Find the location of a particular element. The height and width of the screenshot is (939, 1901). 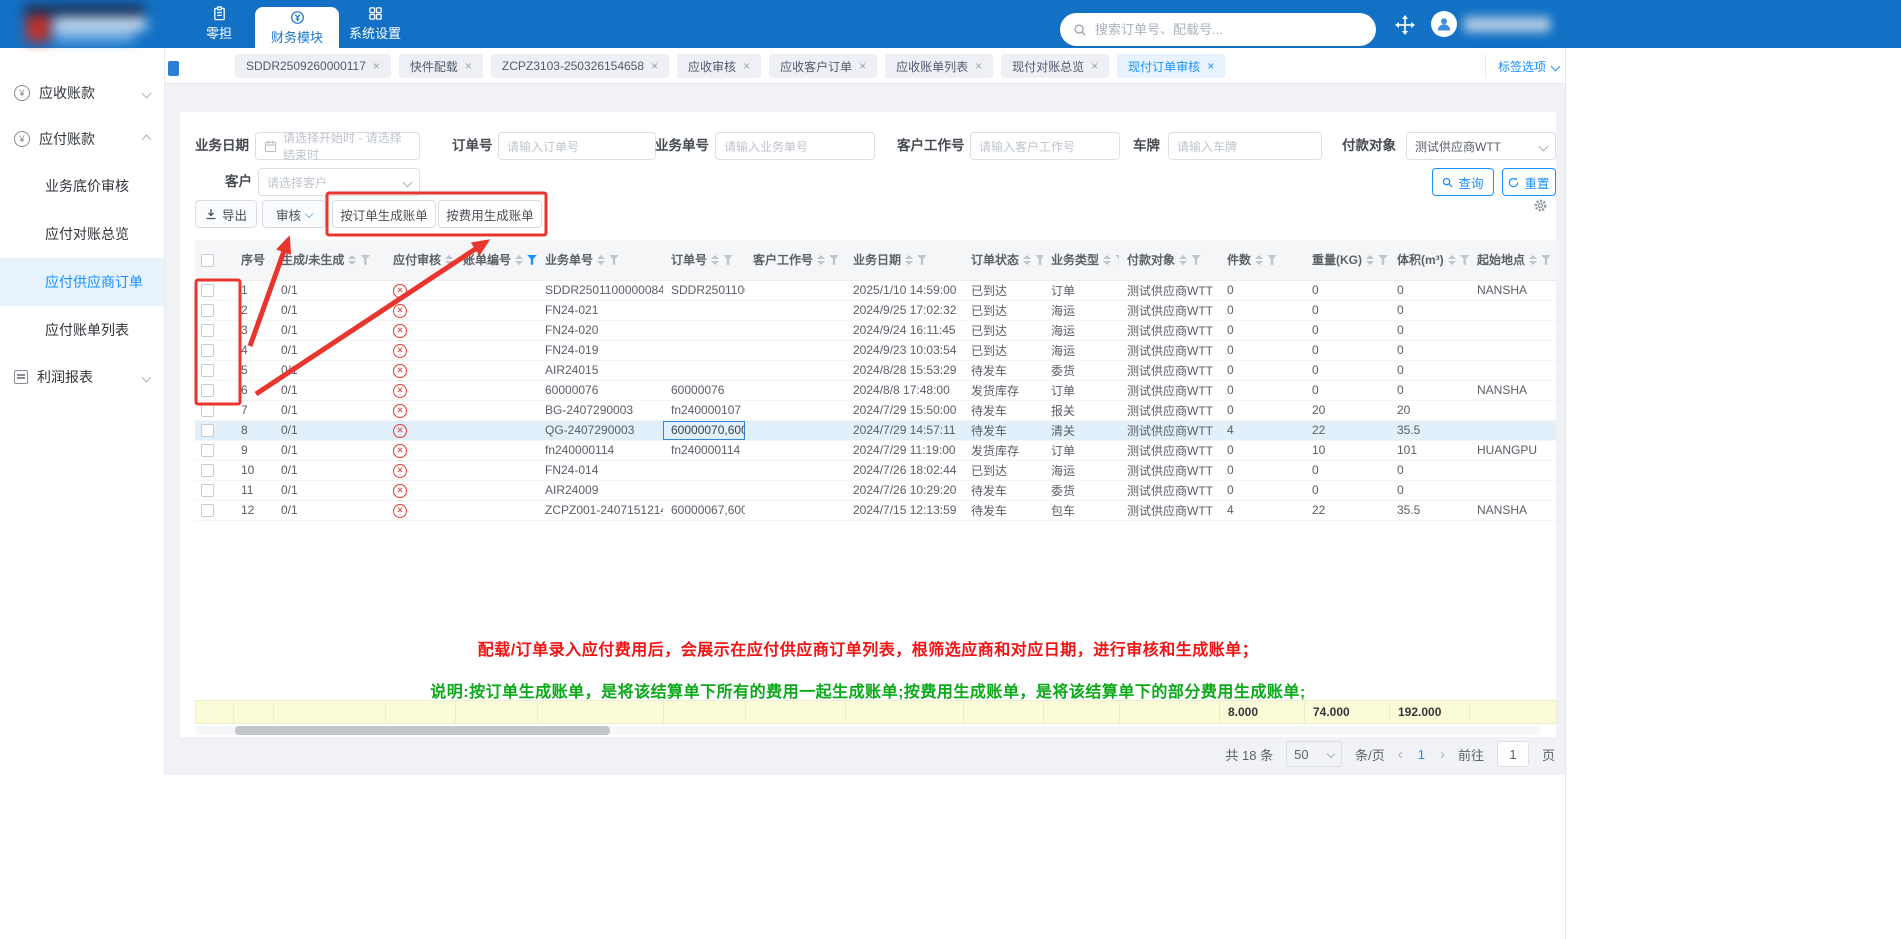

column-header: 起始地点 is located at coordinates (1512, 260).